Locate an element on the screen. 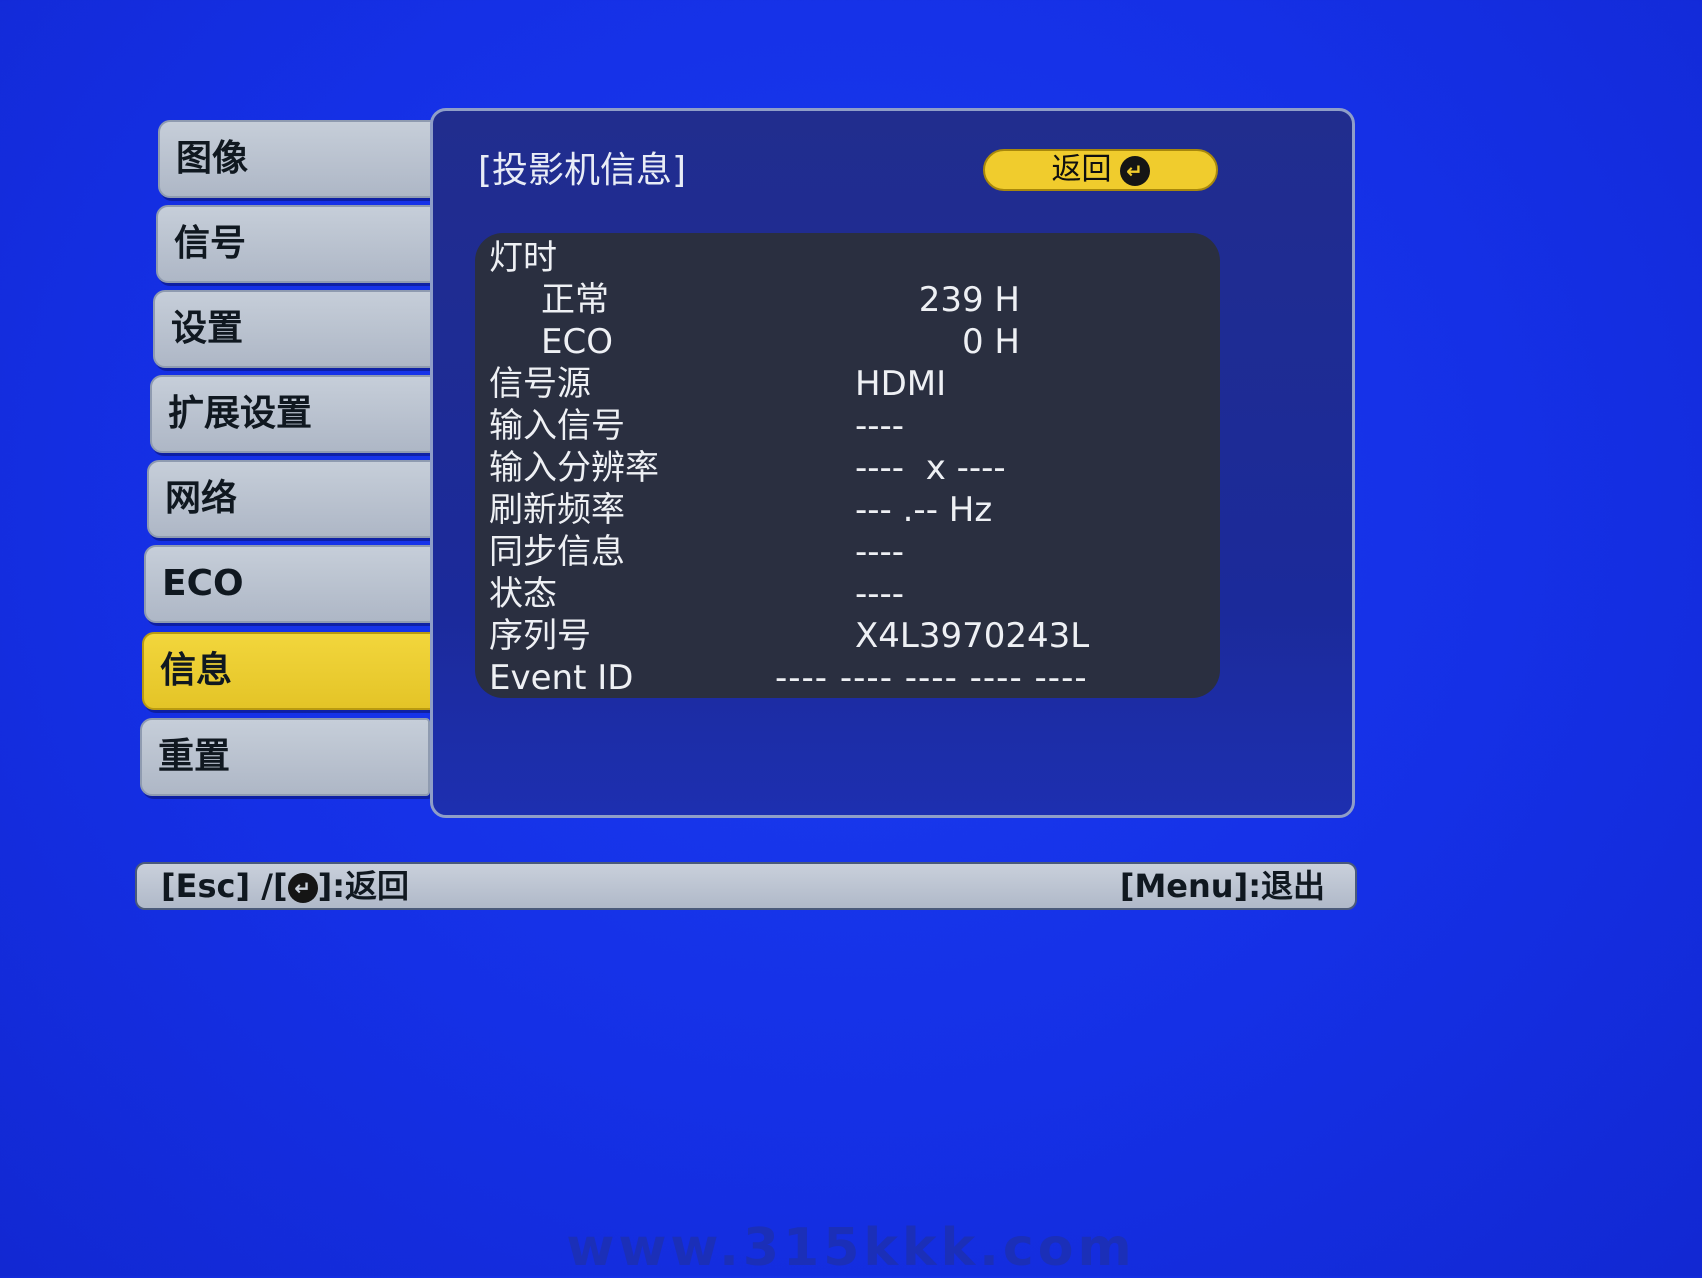 The height and width of the screenshot is (1278, 1702). back-button: 返回 ↵ is located at coordinates (1100, 170).